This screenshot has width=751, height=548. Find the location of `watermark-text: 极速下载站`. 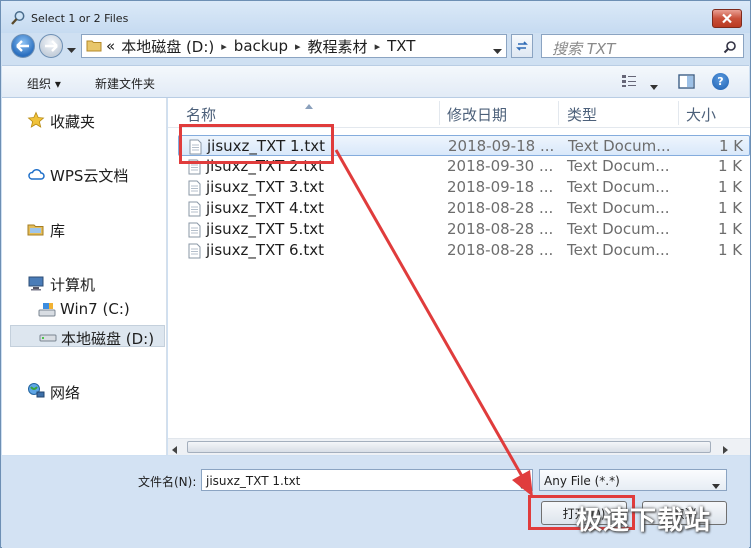

watermark-text: 极速下载站 is located at coordinates (644, 521).